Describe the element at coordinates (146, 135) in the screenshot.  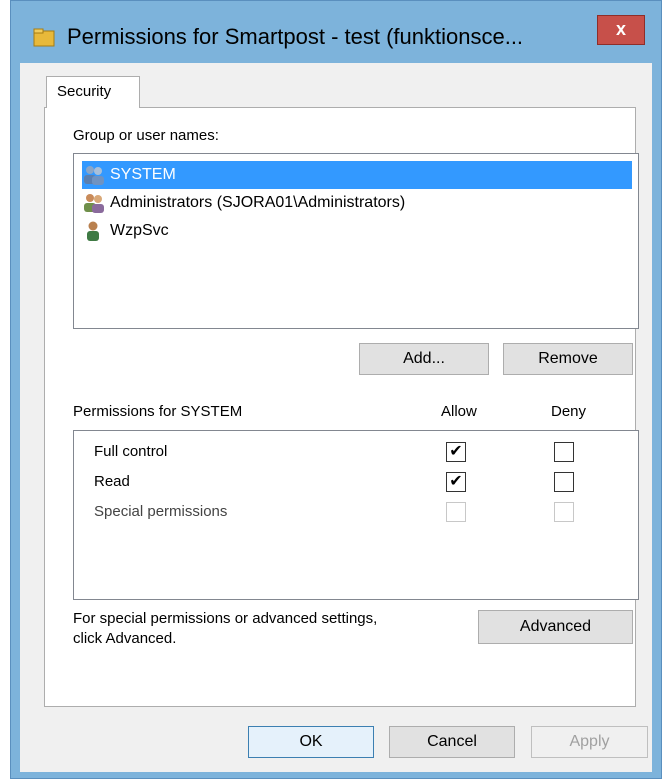
I see `group-label: Group or user names:` at that location.